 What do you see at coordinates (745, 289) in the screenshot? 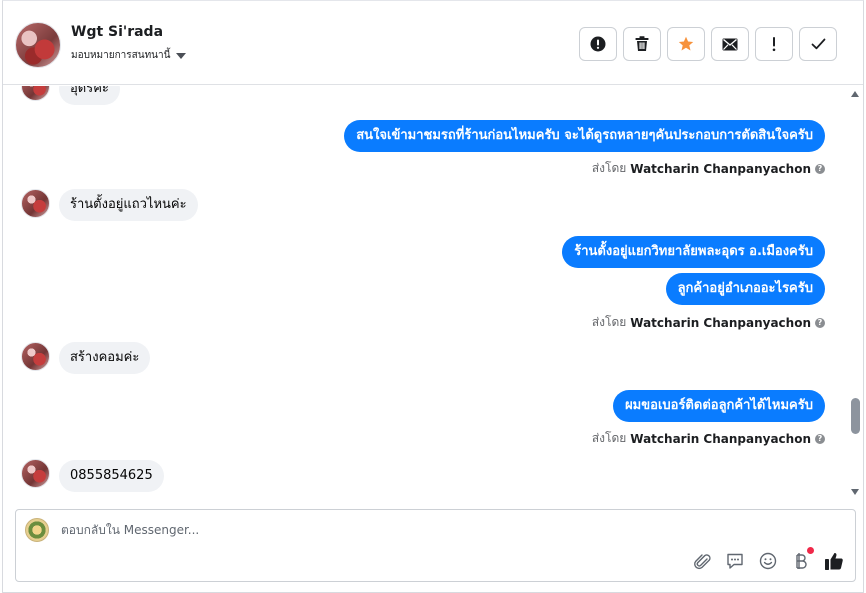
I see `outgoing-message: ลูกค้าอยู่อำเภออะไรครับ` at bounding box center [745, 289].